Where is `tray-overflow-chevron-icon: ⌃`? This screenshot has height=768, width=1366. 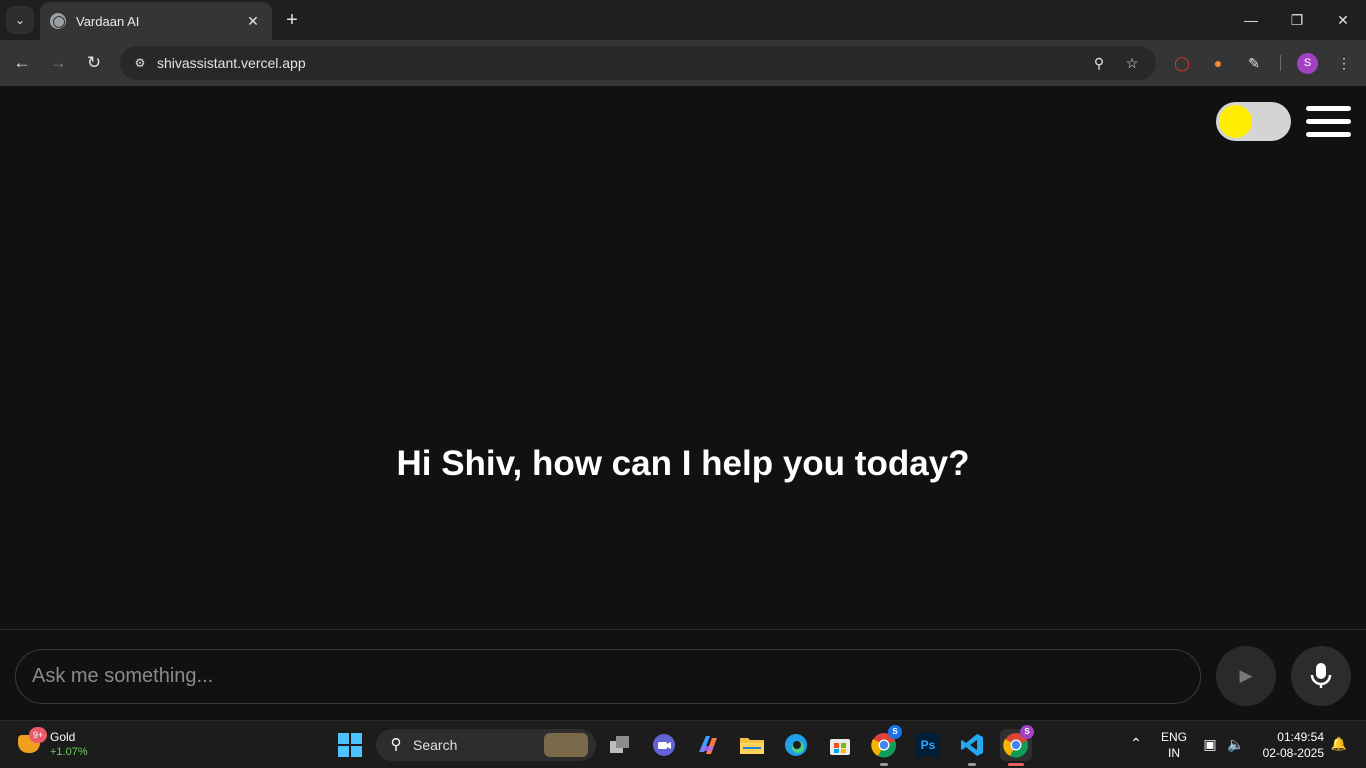 tray-overflow-chevron-icon: ⌃ is located at coordinates (1136, 743).